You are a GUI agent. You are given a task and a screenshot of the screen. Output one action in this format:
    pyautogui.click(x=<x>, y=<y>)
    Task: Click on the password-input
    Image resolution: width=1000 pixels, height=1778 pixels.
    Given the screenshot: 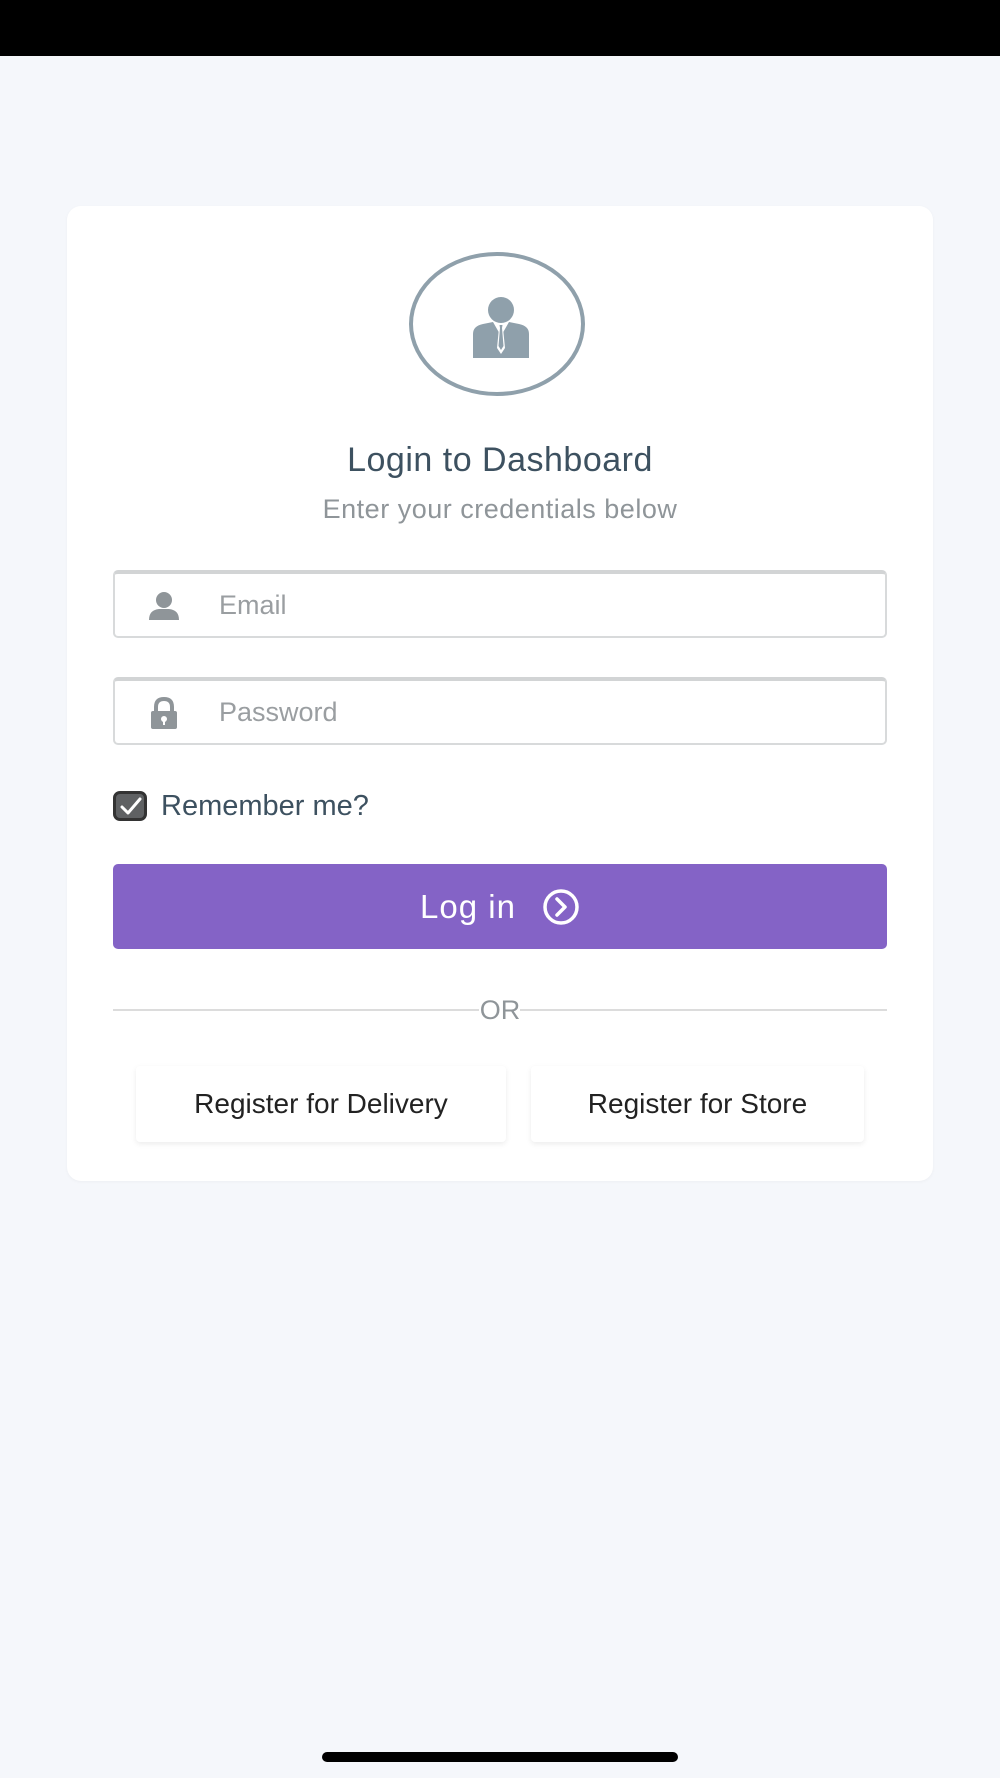 What is the action you would take?
    pyautogui.click(x=544, y=712)
    